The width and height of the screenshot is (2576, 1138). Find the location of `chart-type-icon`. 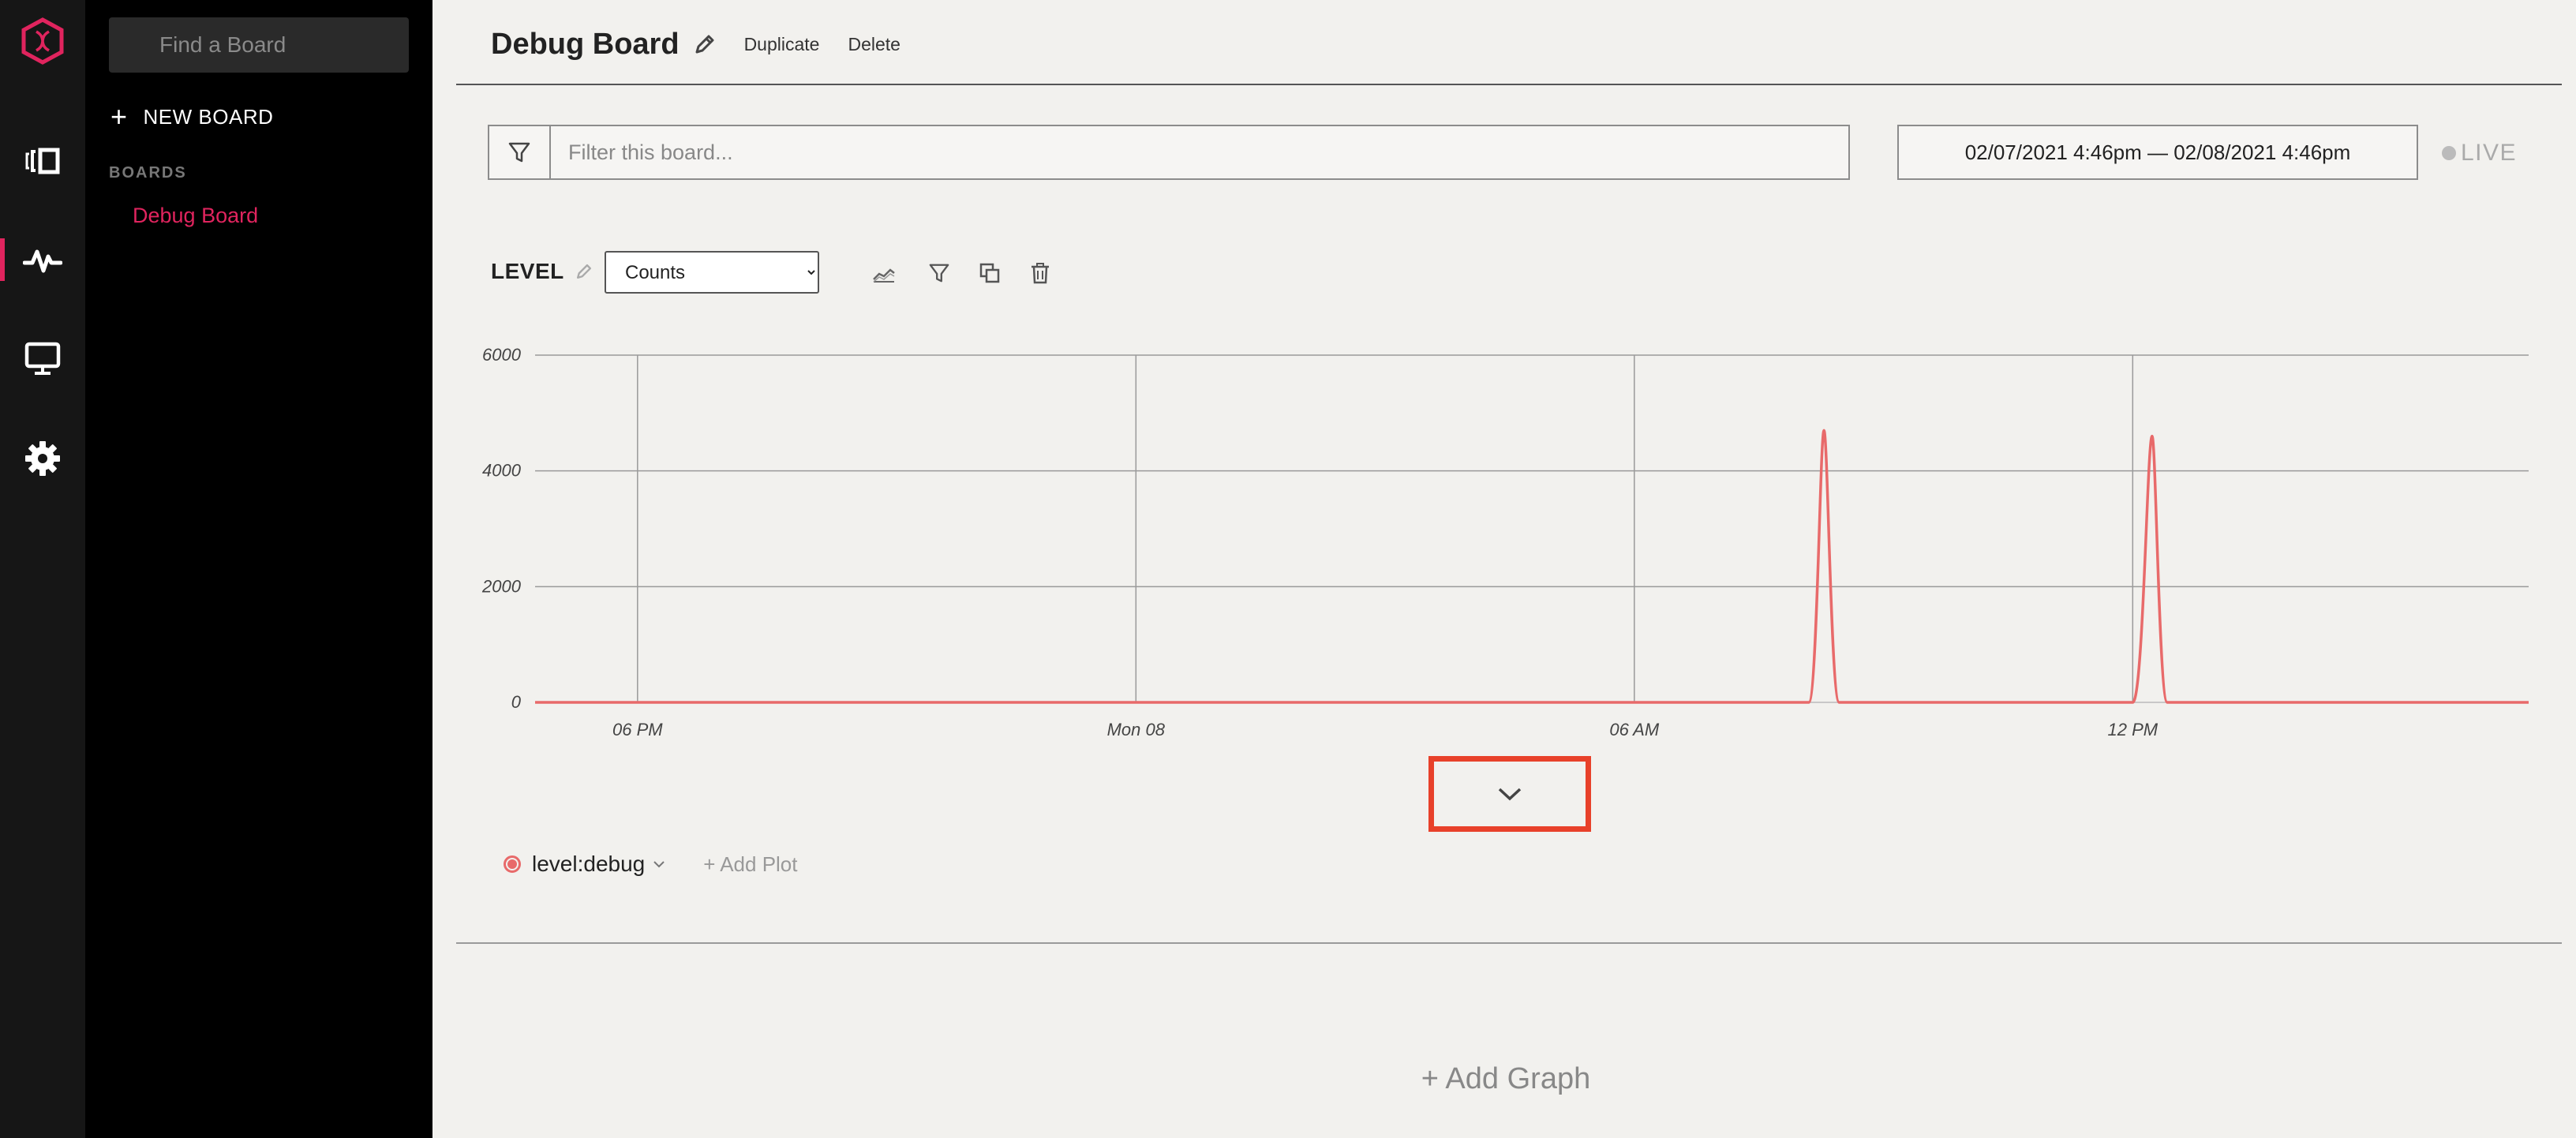

chart-type-icon is located at coordinates (884, 273).